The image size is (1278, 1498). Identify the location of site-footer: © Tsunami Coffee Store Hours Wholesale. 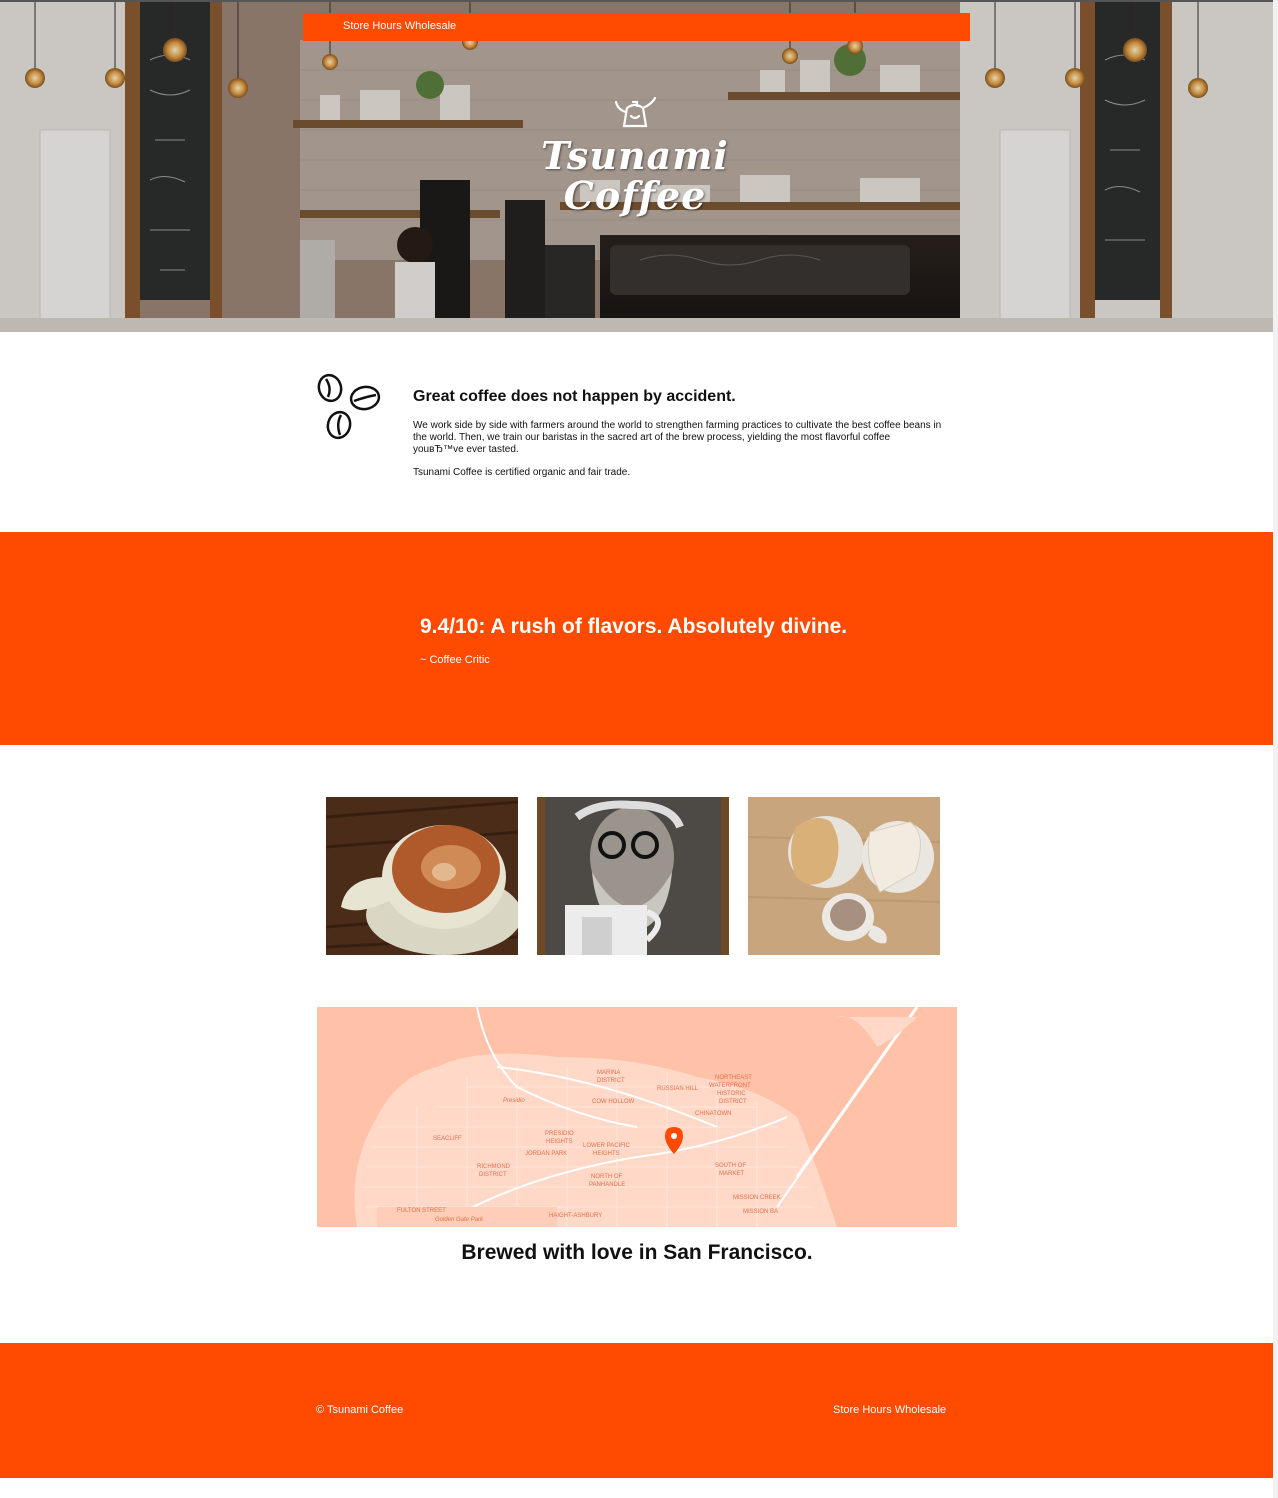
(636, 1410).